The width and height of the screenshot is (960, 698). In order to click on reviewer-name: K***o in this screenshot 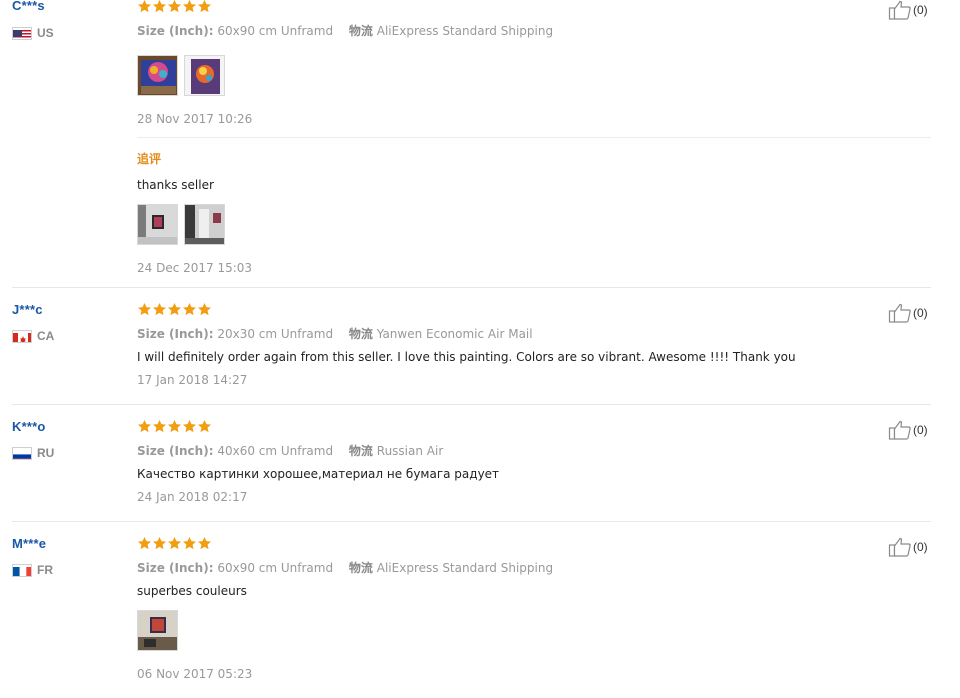, I will do `click(29, 426)`.